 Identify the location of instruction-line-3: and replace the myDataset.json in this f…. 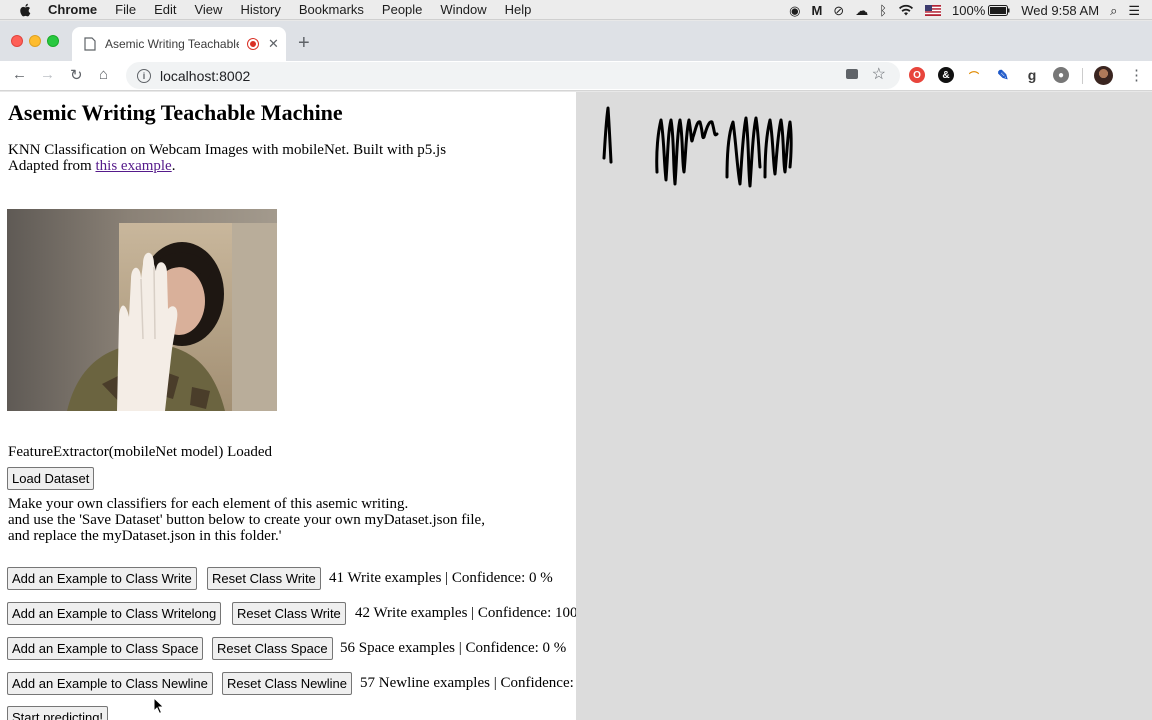
(145, 536).